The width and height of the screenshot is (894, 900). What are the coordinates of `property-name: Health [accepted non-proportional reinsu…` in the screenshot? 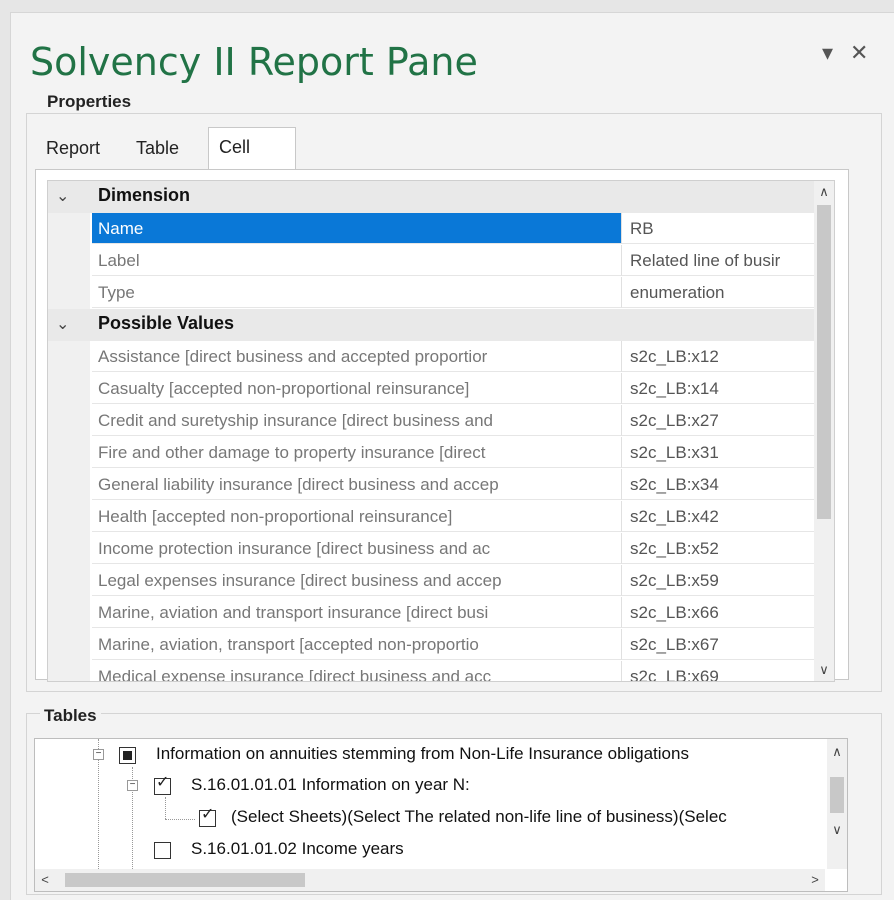 It's located at (357, 516).